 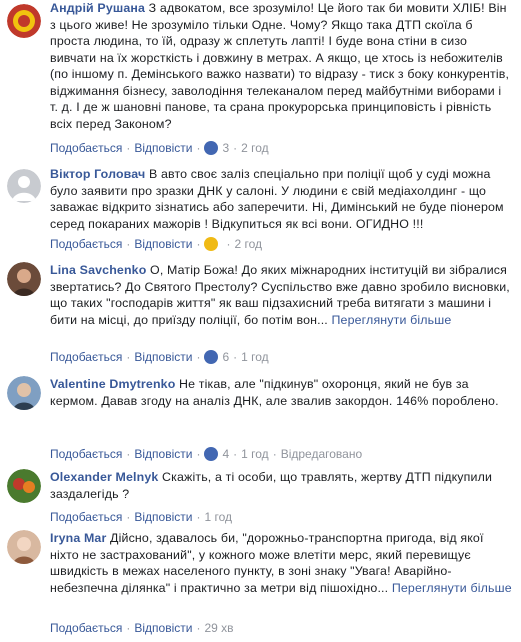 I want to click on comment-actions: Подобається · Відповісти · 6 · 1 год, so click(x=159, y=357).